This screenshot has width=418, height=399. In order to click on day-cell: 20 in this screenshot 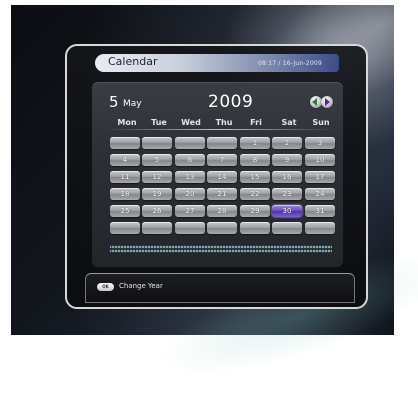, I will do `click(190, 194)`.